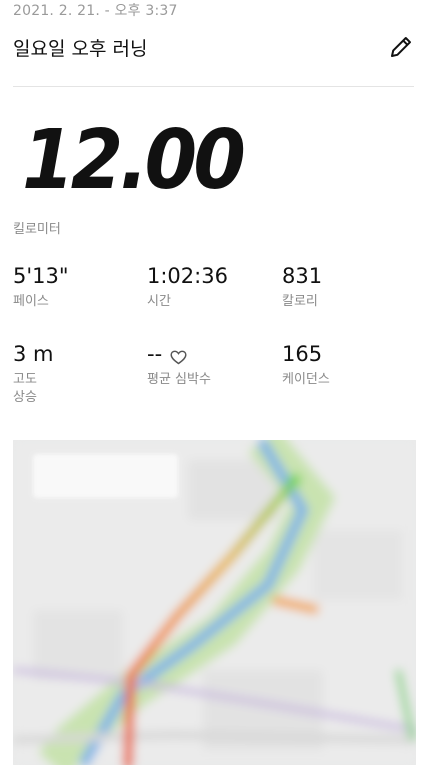  What do you see at coordinates (95, 11) in the screenshot?
I see `activity-date: 2021. 2. 21. - 오후 3:37` at bounding box center [95, 11].